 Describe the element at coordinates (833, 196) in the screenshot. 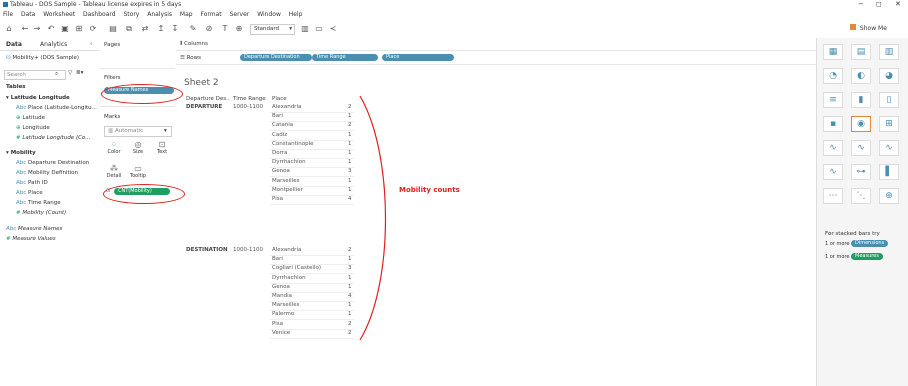

I see `chart-thumbnail: ⋯` at that location.